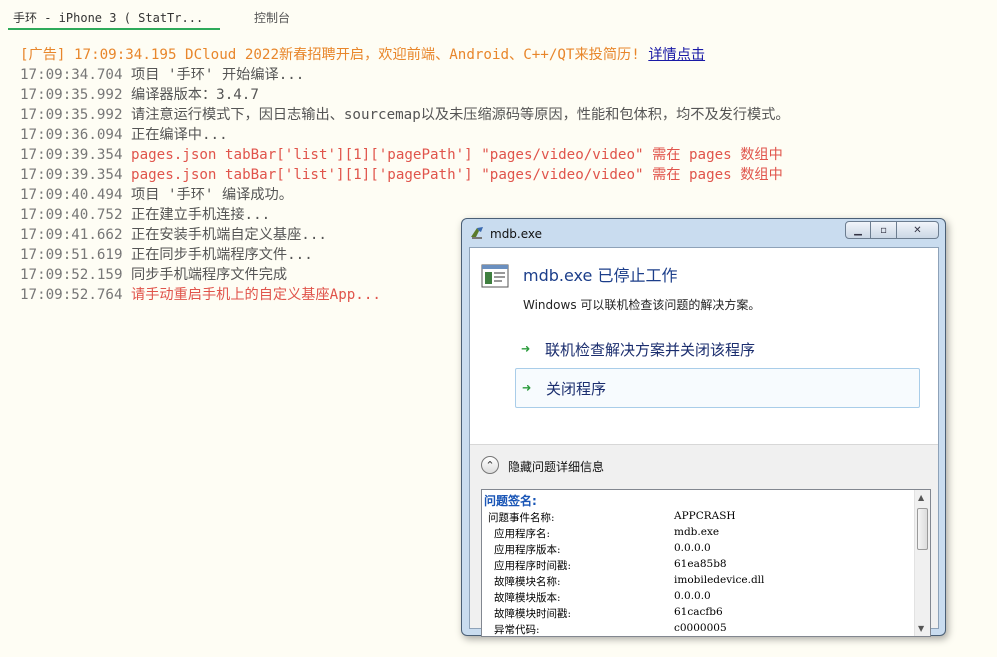 The width and height of the screenshot is (997, 657). What do you see at coordinates (600, 275) in the screenshot?
I see `dialog-heading: mdb.exe 已停止工作` at bounding box center [600, 275].